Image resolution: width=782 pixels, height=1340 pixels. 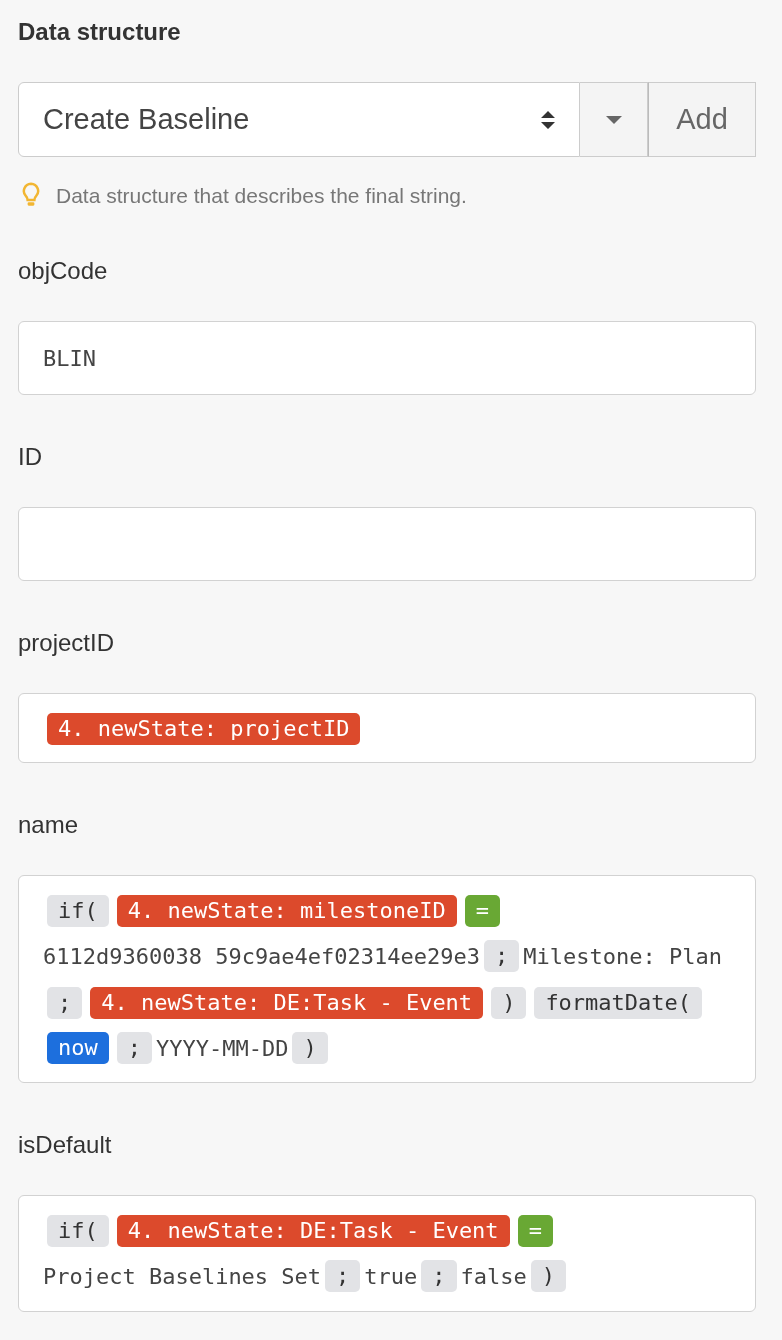 I want to click on field-label: objCode, so click(x=63, y=271).